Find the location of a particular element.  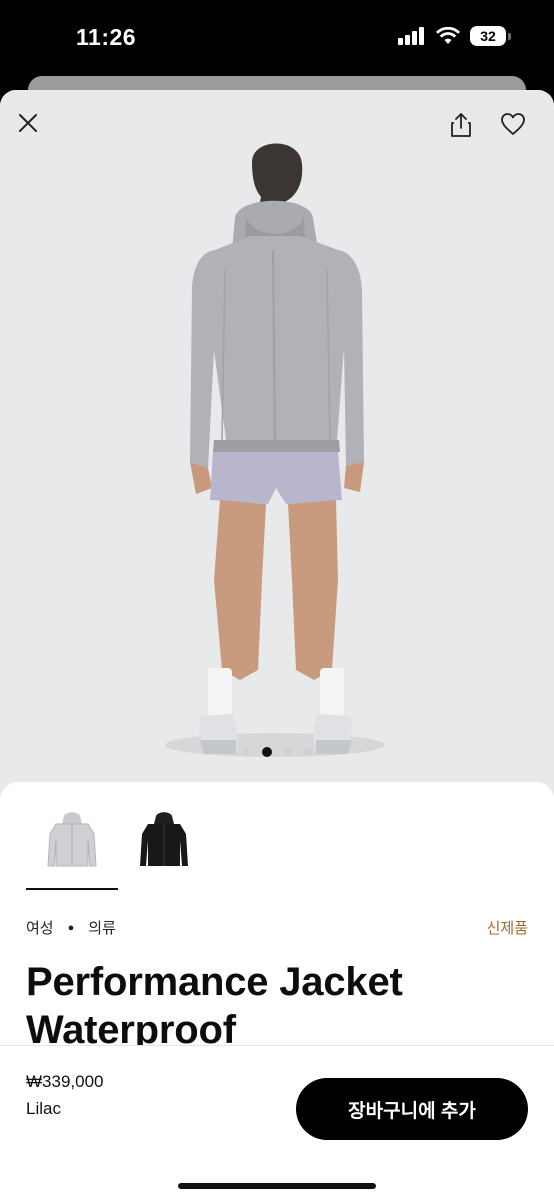

category-label: 의류 is located at coordinates (102, 927).